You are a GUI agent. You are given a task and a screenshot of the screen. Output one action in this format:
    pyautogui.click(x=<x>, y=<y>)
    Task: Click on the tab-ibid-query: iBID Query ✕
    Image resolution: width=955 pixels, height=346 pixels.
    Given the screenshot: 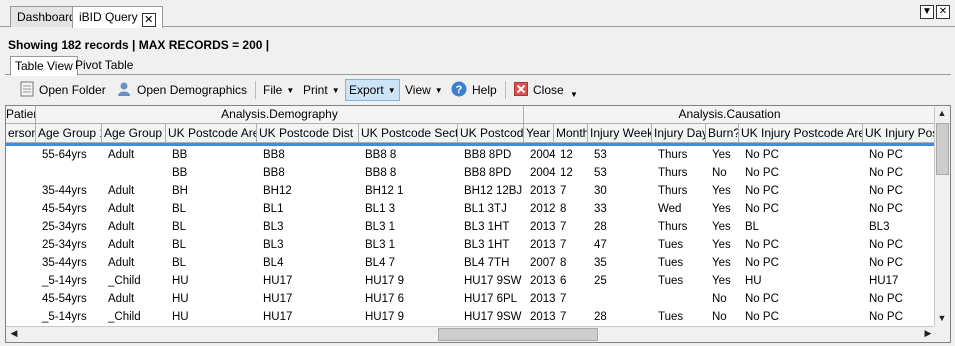 What is the action you would take?
    pyautogui.click(x=117, y=17)
    